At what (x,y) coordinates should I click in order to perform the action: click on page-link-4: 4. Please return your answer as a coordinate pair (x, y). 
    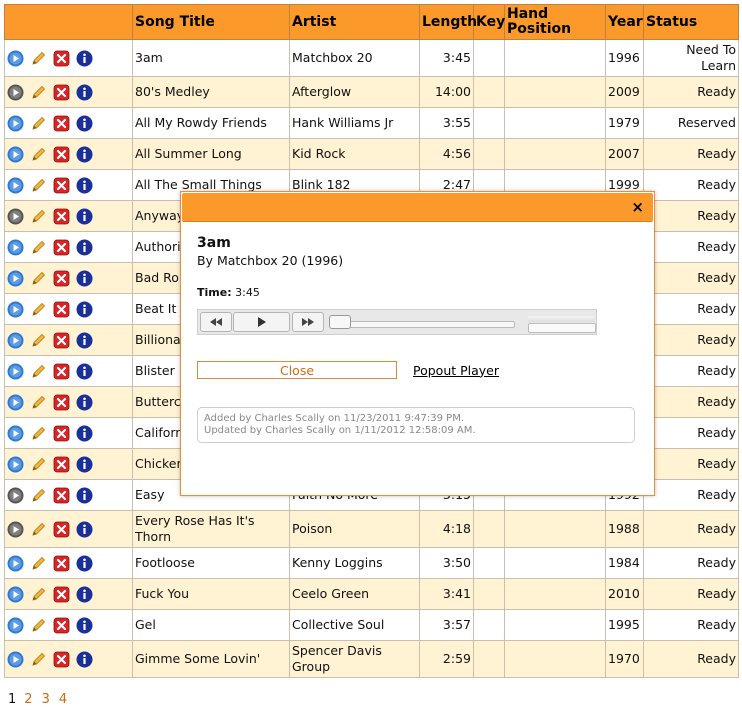
    Looking at the image, I should click on (63, 699).